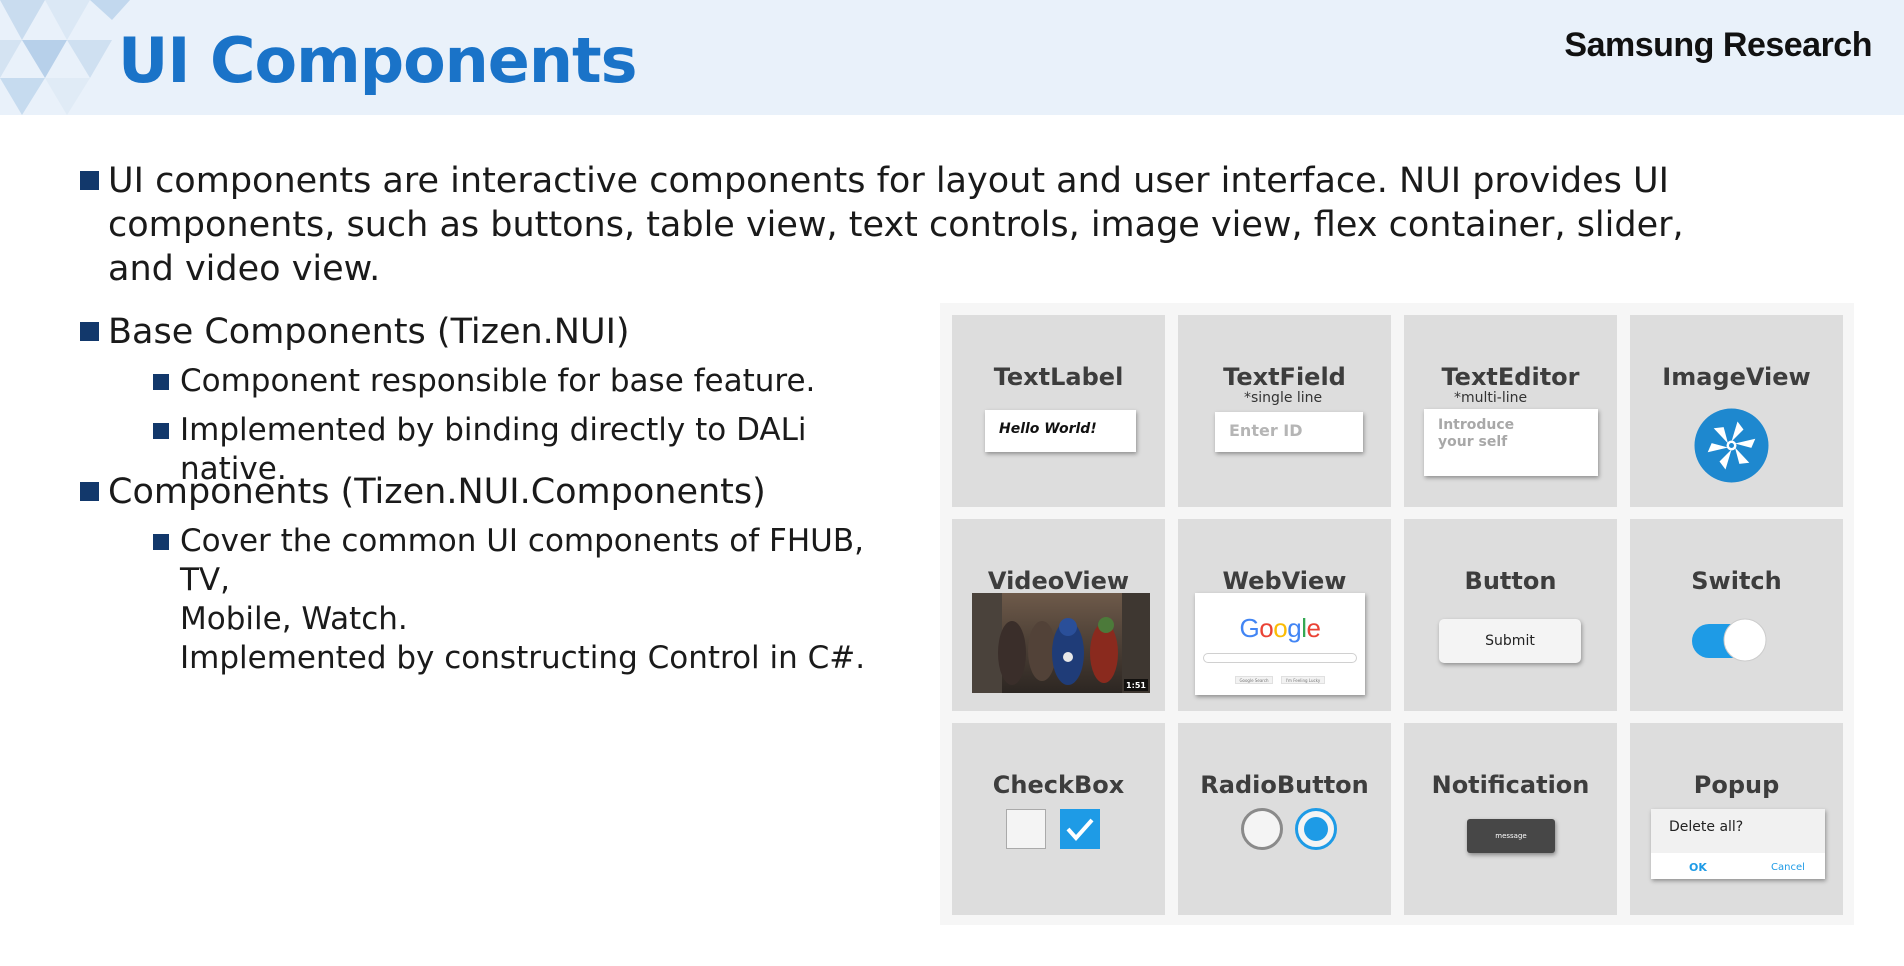 The height and width of the screenshot is (966, 1904). I want to click on components-bullet: Components (Tizen.NUI.Components), so click(490, 492).